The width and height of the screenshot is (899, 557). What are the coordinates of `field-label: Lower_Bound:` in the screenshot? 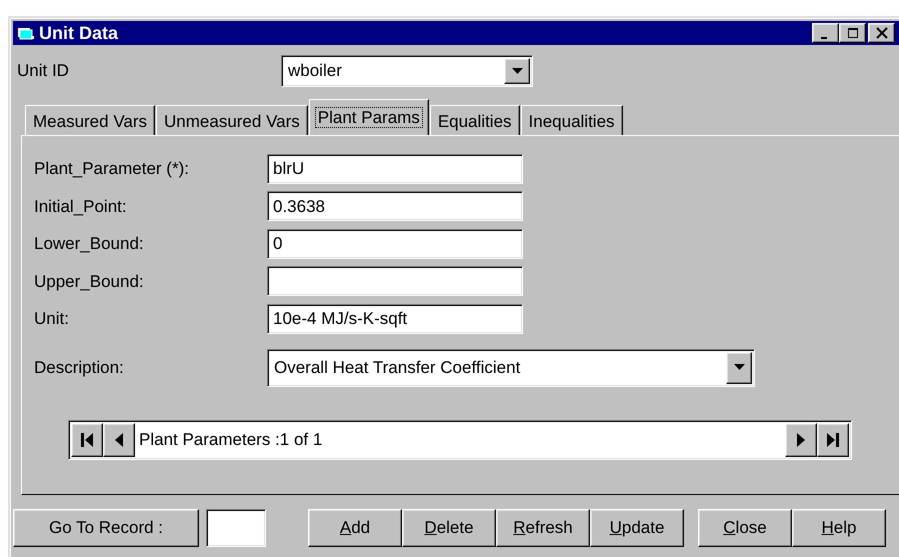 It's located at (89, 244).